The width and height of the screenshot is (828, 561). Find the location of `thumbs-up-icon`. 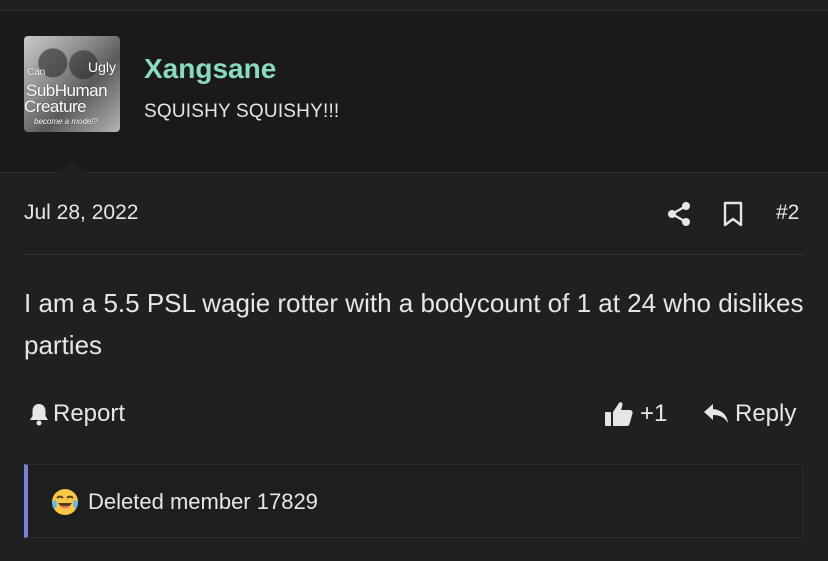

thumbs-up-icon is located at coordinates (619, 414).